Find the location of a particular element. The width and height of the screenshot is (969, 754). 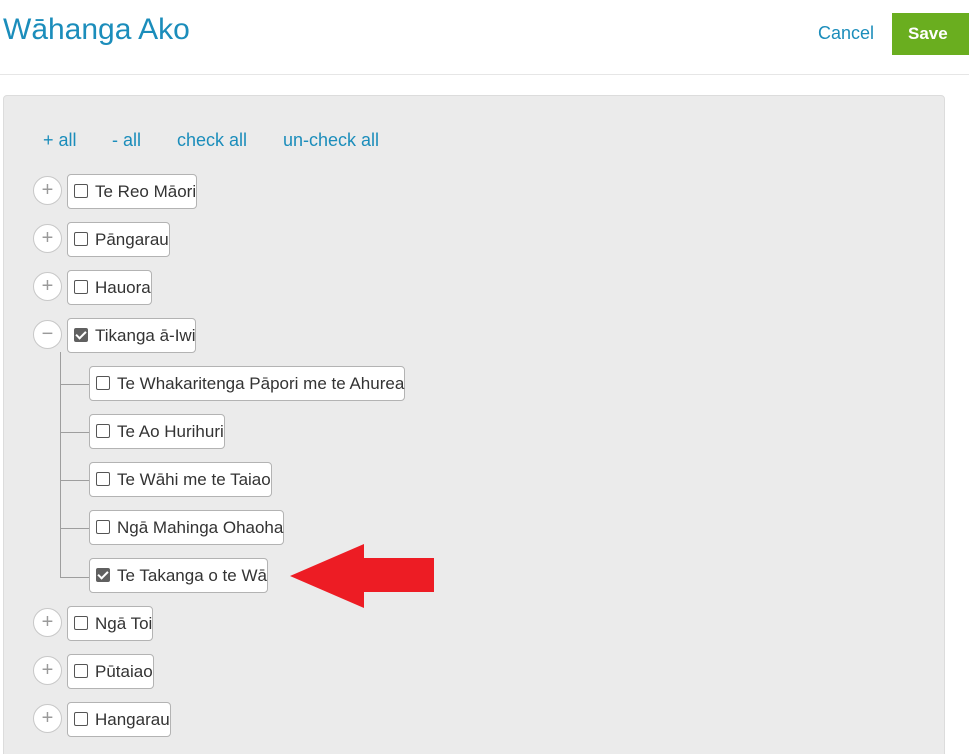

collapse-toggle: − is located at coordinates (47, 334).